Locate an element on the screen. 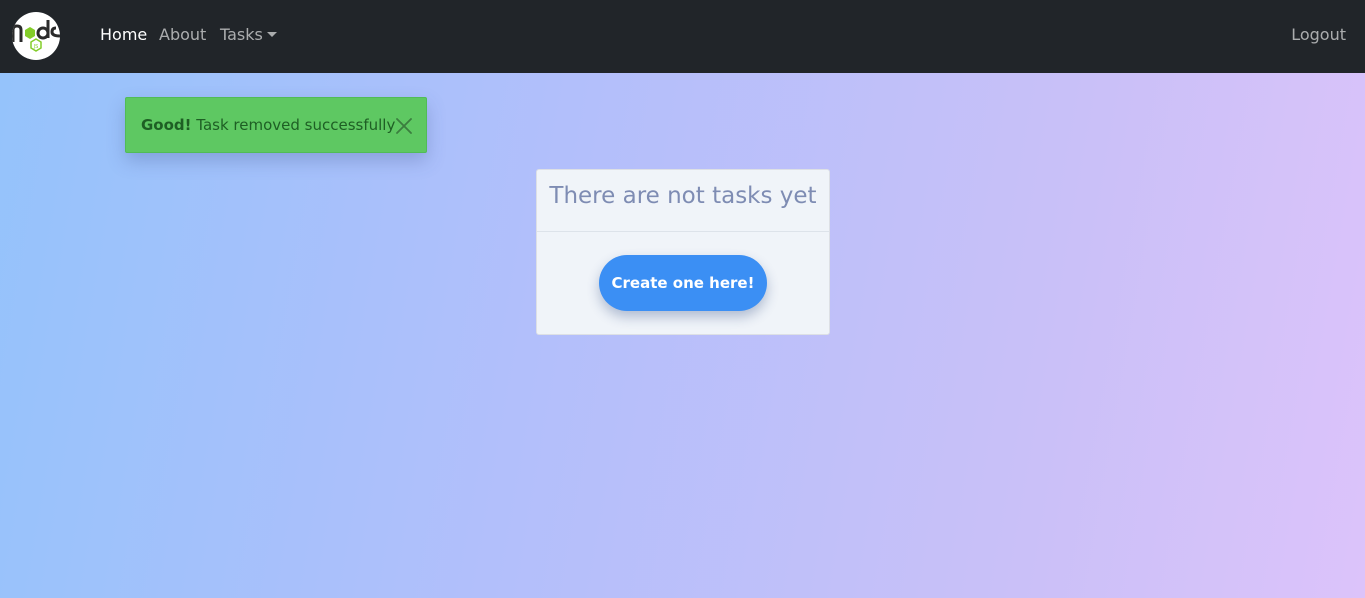  alert-close-button is located at coordinates (404, 126).